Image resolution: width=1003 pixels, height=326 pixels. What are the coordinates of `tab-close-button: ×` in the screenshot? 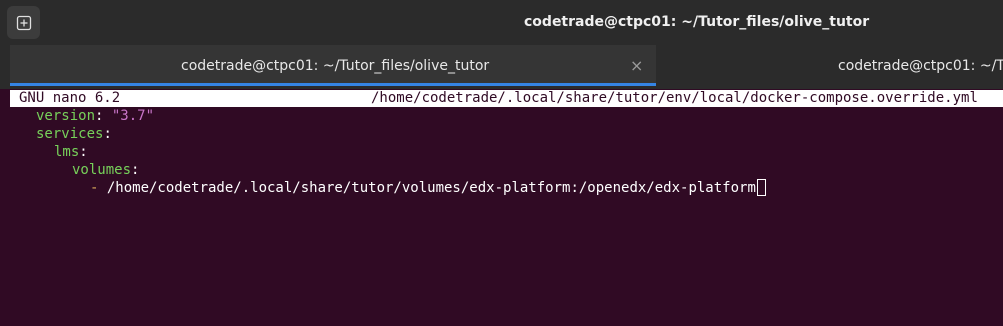 It's located at (636, 64).